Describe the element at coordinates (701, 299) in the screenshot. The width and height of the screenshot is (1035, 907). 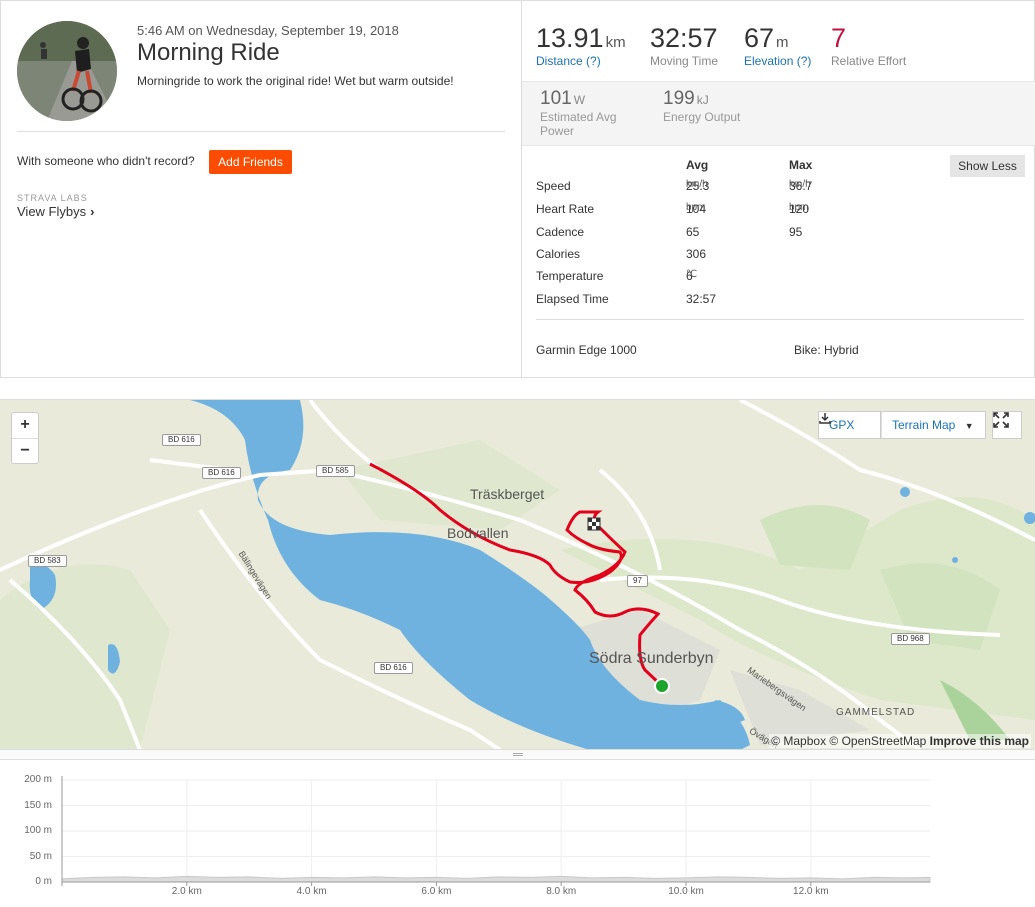
I see `stat-avg-value: 32:57` at that location.